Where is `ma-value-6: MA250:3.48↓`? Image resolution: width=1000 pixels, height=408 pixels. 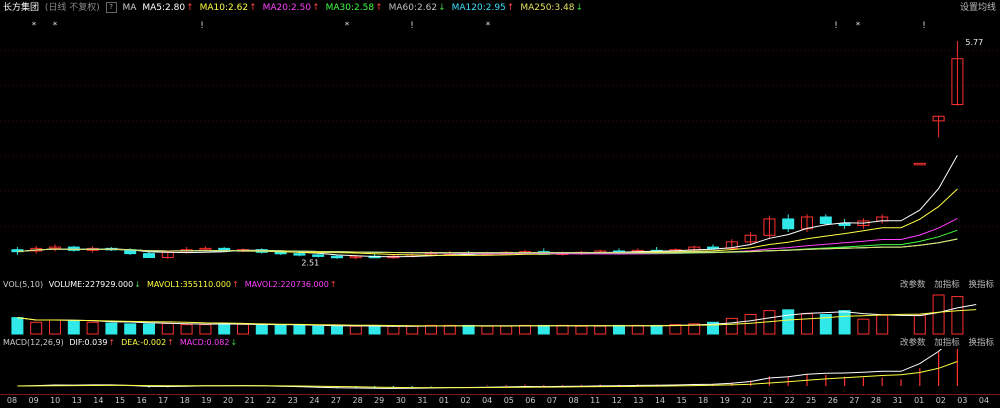 ma-value-6: MA250:3.48↓ is located at coordinates (553, 8).